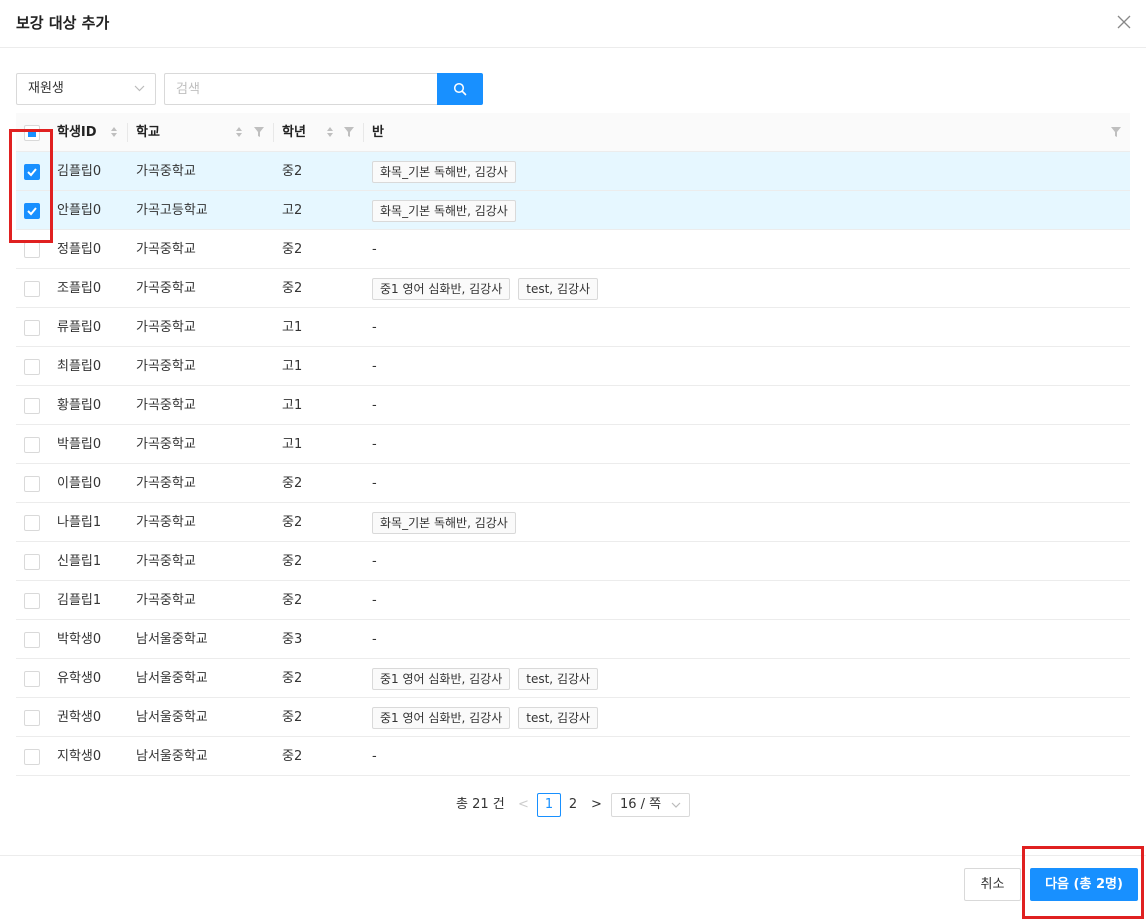 This screenshot has width=1146, height=920. What do you see at coordinates (573, 639) in the screenshot?
I see `table-row: 박학생0 남서울중학교 중3 -` at bounding box center [573, 639].